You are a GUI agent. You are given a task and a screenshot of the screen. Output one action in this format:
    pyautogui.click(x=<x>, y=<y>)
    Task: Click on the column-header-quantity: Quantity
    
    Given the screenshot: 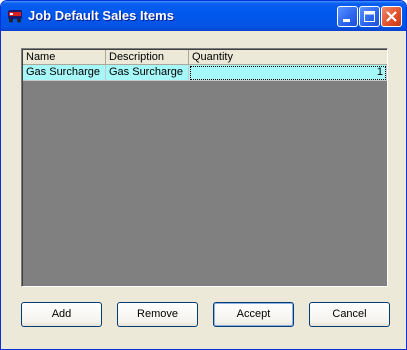 What is the action you would take?
    pyautogui.click(x=288, y=57)
    